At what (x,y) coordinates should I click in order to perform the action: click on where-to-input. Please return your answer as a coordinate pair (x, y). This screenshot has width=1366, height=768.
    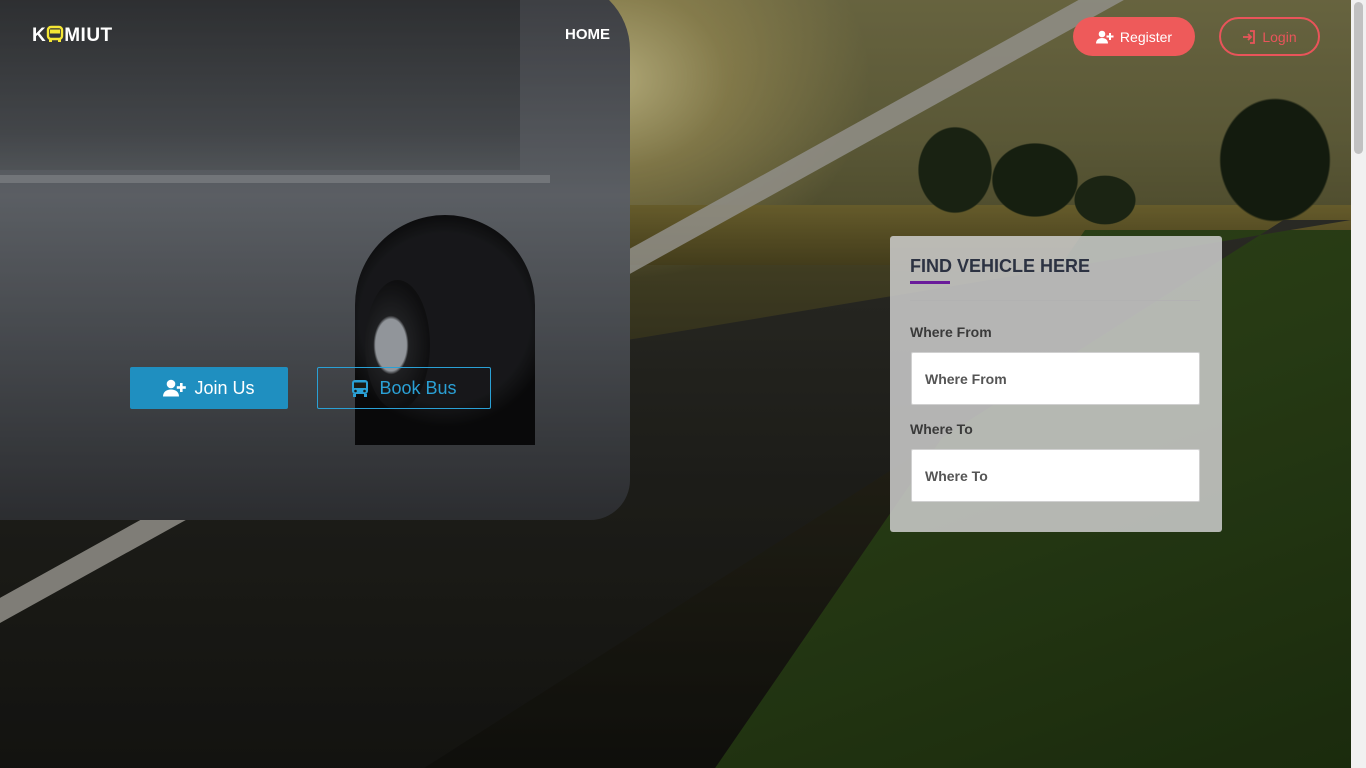
    Looking at the image, I should click on (1055, 475).